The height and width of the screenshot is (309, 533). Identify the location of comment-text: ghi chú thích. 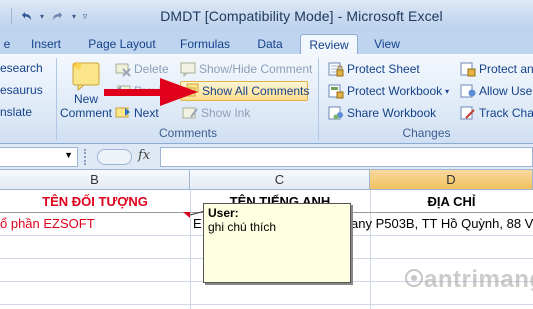
(242, 227).